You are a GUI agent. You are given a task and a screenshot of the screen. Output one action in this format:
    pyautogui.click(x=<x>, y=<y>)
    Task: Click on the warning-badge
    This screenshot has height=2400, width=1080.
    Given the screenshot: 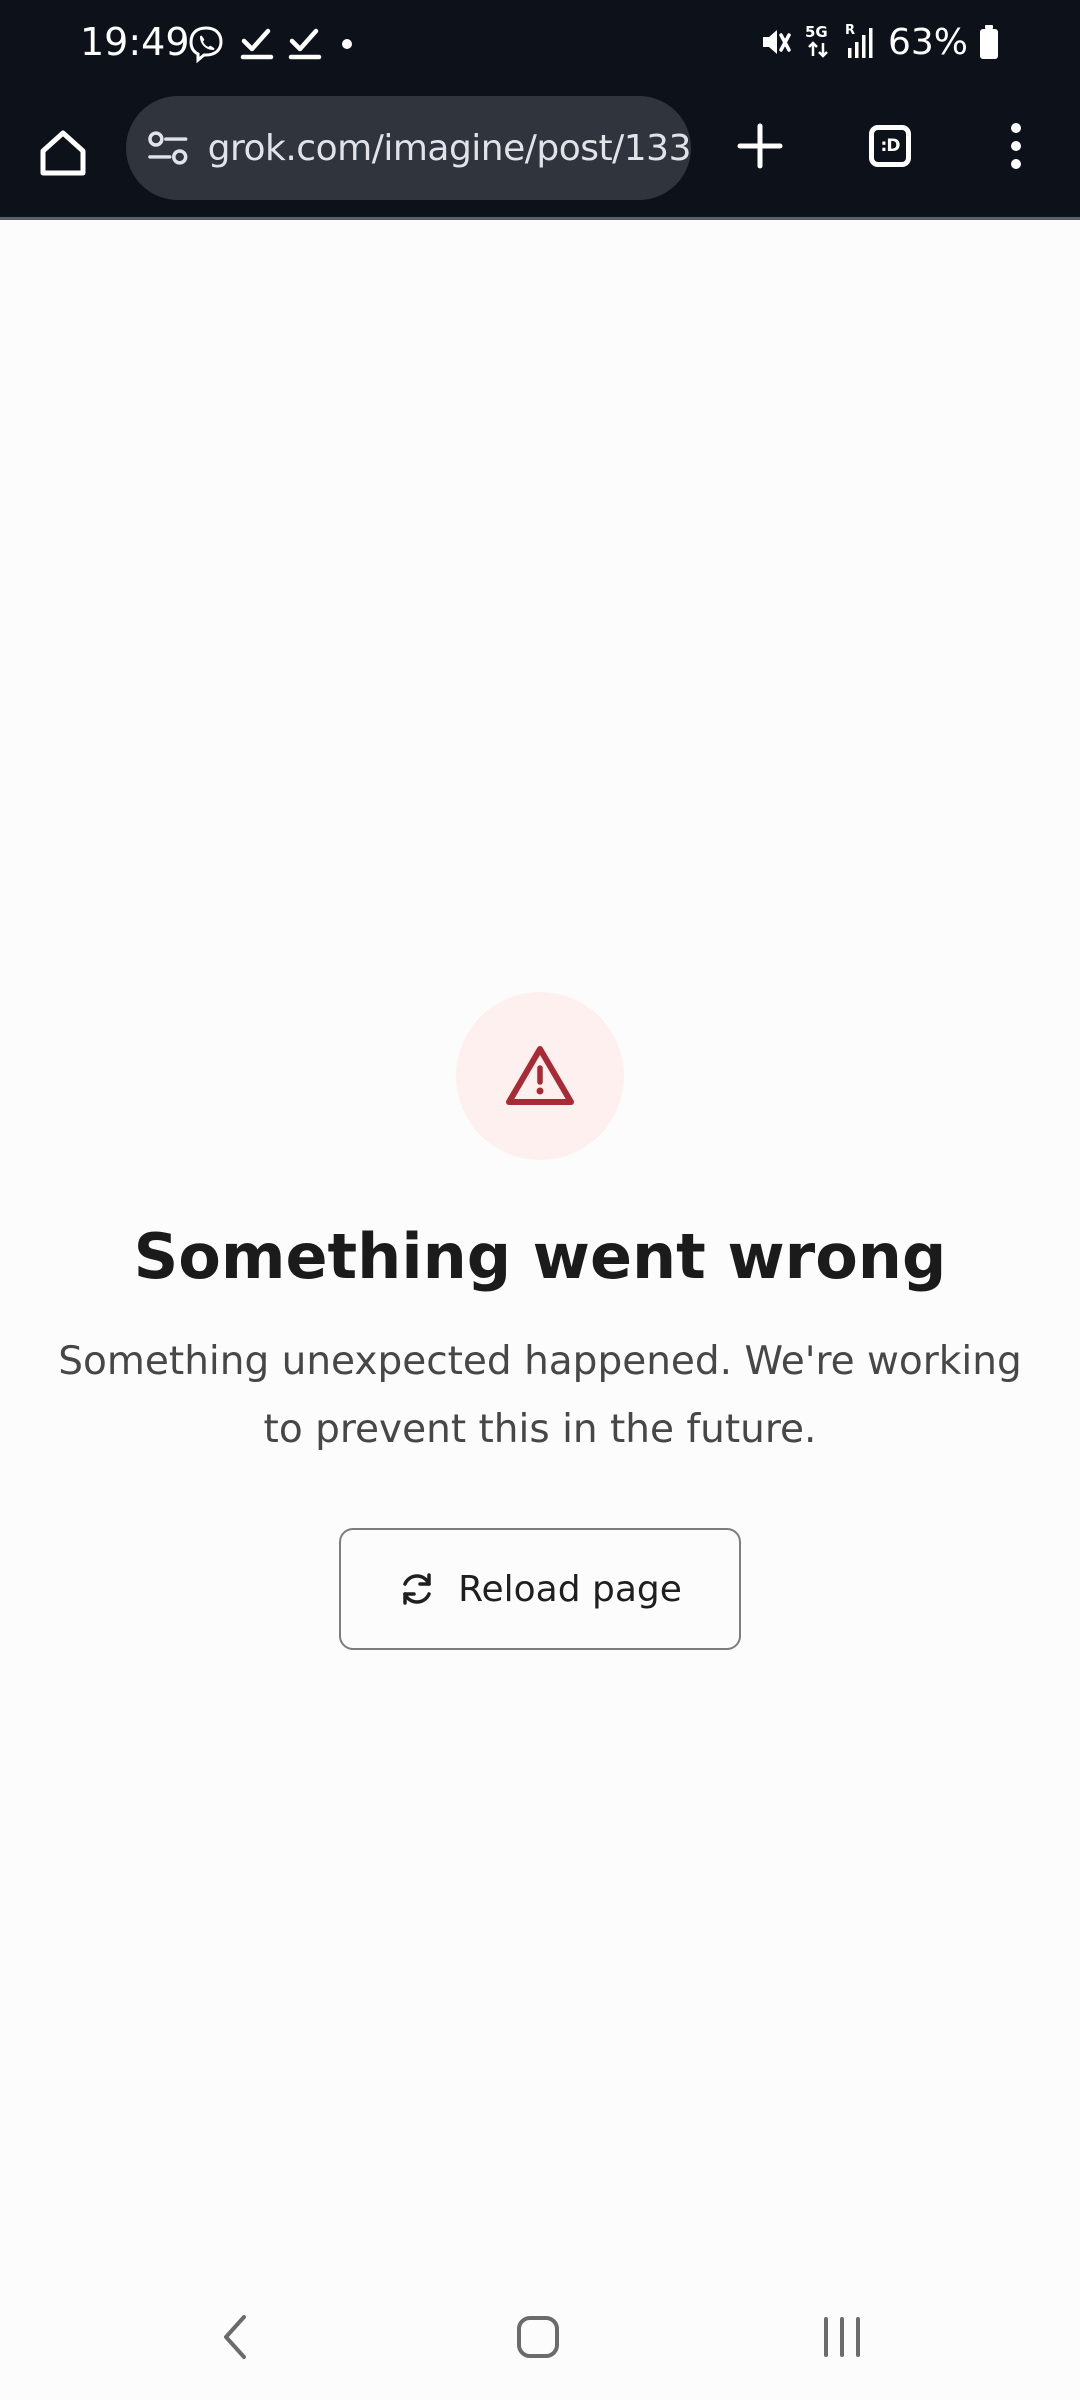 What is the action you would take?
    pyautogui.click(x=540, y=1076)
    